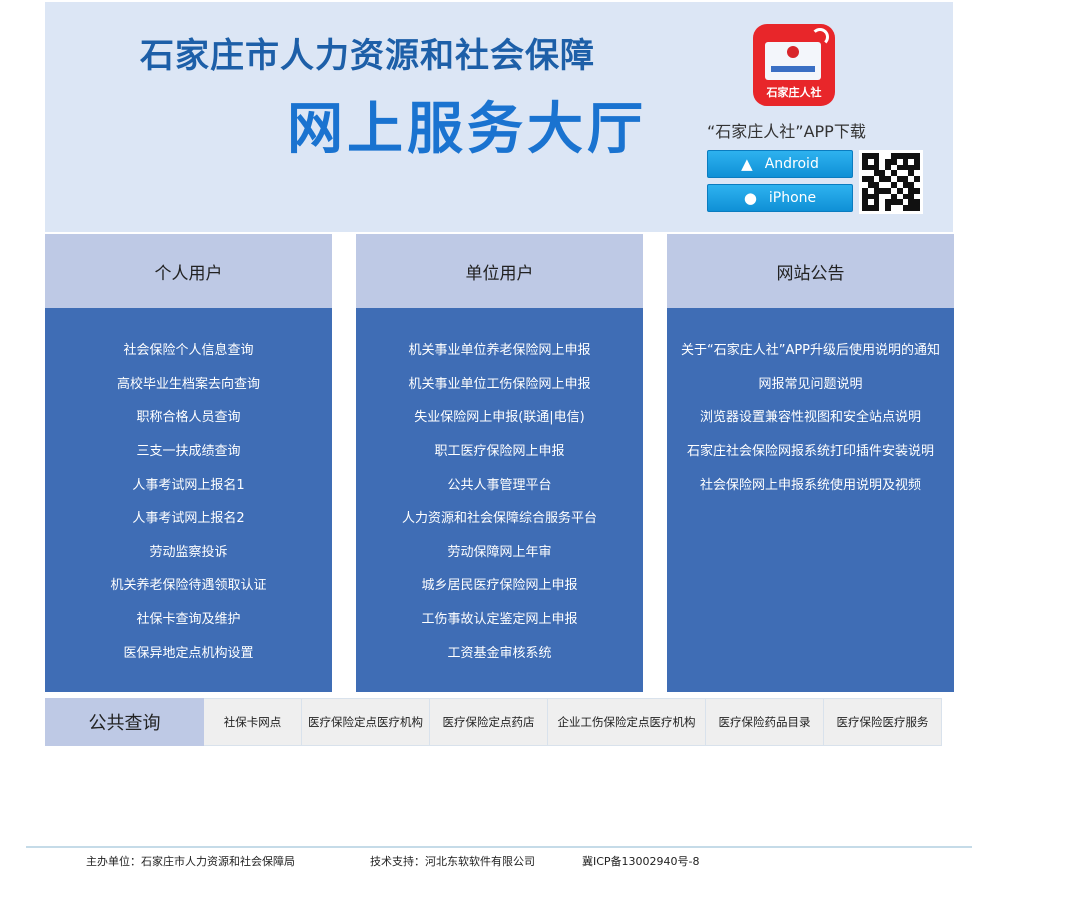 The height and width of the screenshot is (898, 1080). Describe the element at coordinates (499, 416) in the screenshot. I see `unit-link: 失业保险网上申报(联通|电信)` at that location.